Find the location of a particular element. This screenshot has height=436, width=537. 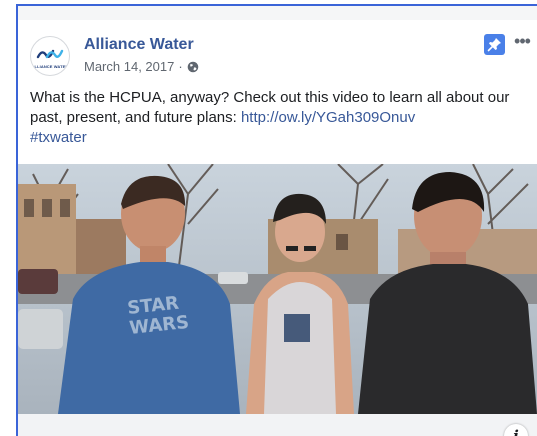

pin-button is located at coordinates (494, 44).